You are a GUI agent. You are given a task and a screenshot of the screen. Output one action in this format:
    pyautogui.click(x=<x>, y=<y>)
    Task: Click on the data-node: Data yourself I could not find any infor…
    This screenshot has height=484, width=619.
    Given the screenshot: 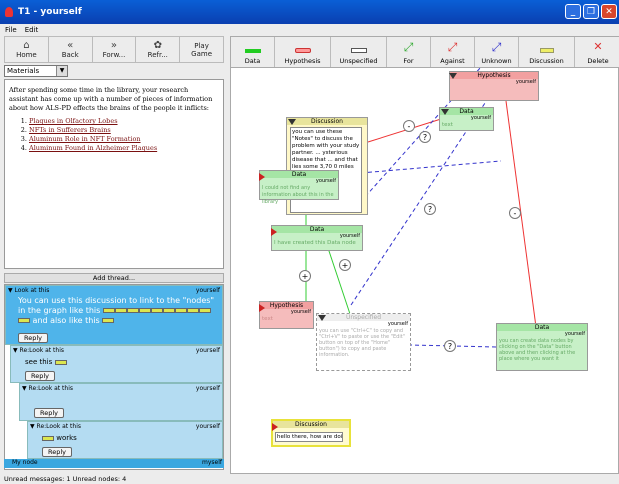 What is the action you would take?
    pyautogui.click(x=299, y=187)
    